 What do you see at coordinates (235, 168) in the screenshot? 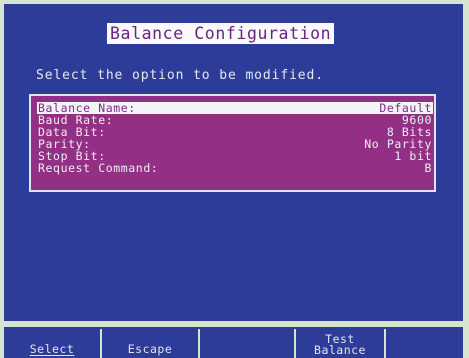
I see `setting-request-command: Request Command: B` at bounding box center [235, 168].